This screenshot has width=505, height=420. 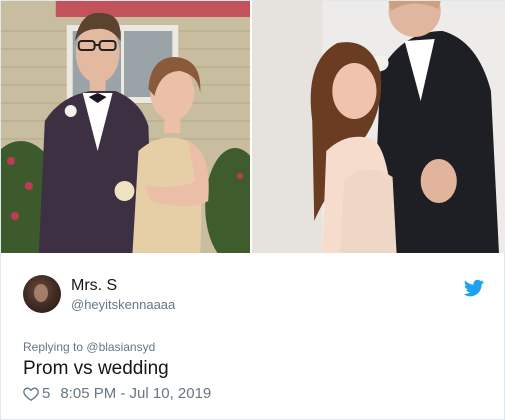 What do you see at coordinates (31, 393) in the screenshot?
I see `heart-icon` at bounding box center [31, 393].